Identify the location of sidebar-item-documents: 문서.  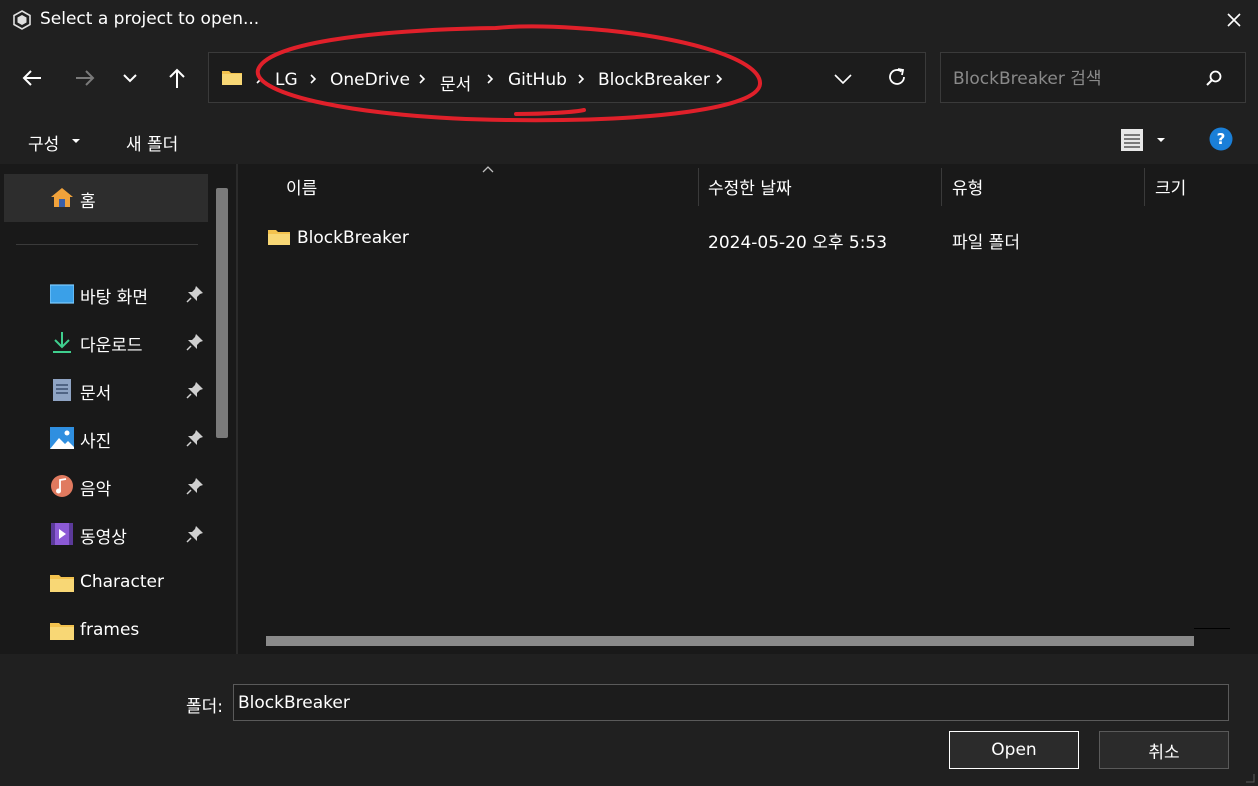
(106, 390).